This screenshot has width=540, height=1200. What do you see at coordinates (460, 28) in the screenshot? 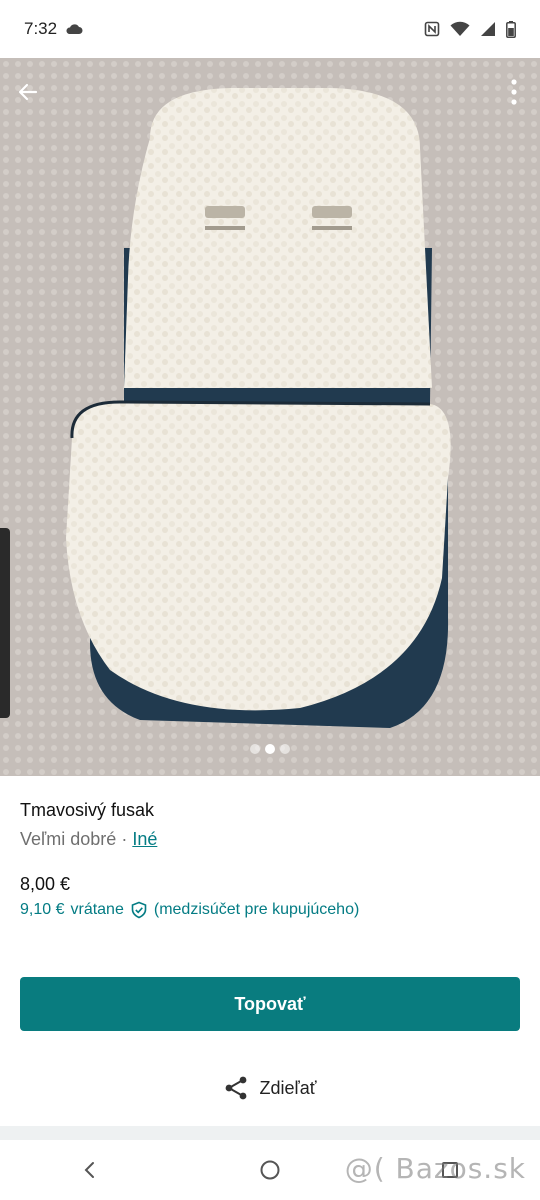
I see `wifi-icon` at bounding box center [460, 28].